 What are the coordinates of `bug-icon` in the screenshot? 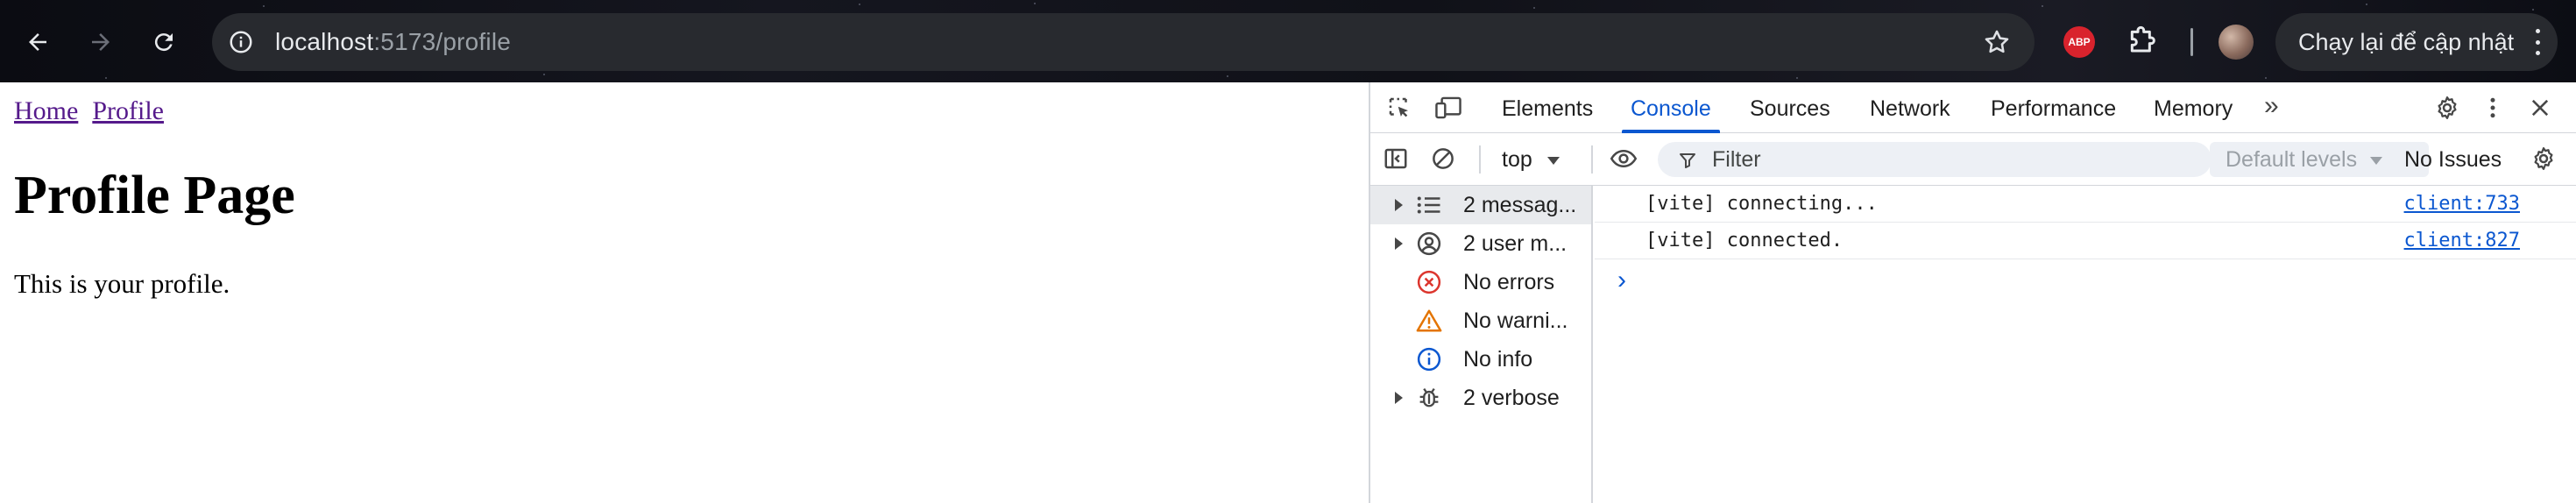 It's located at (1429, 398).